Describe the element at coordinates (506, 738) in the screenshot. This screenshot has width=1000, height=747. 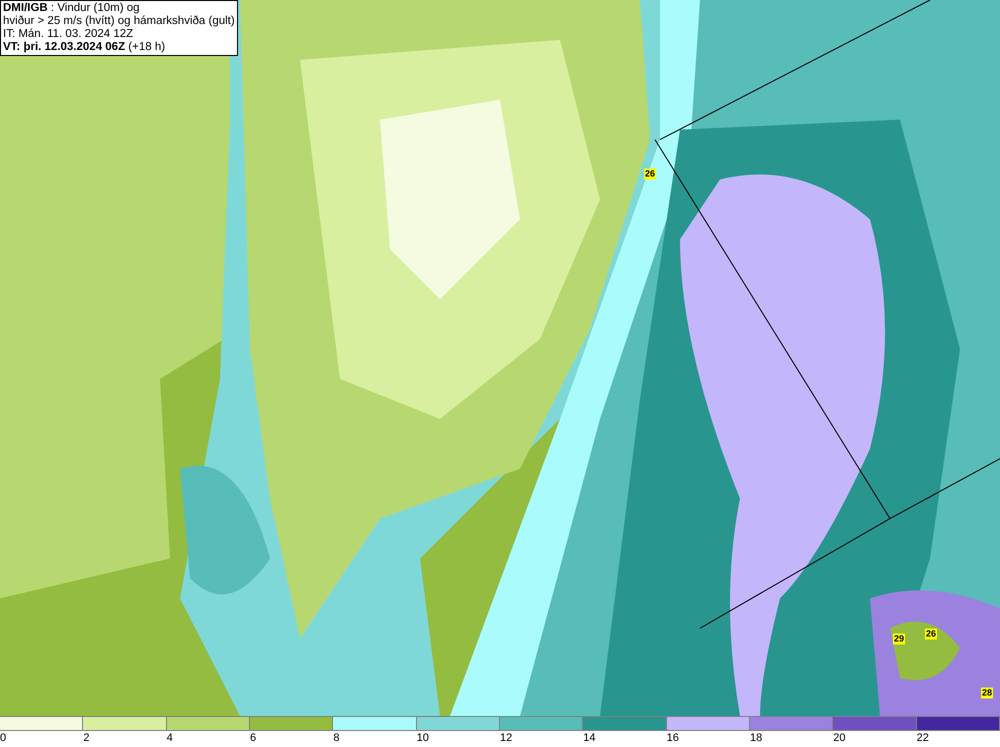
I see `legend-tick: 12` at that location.